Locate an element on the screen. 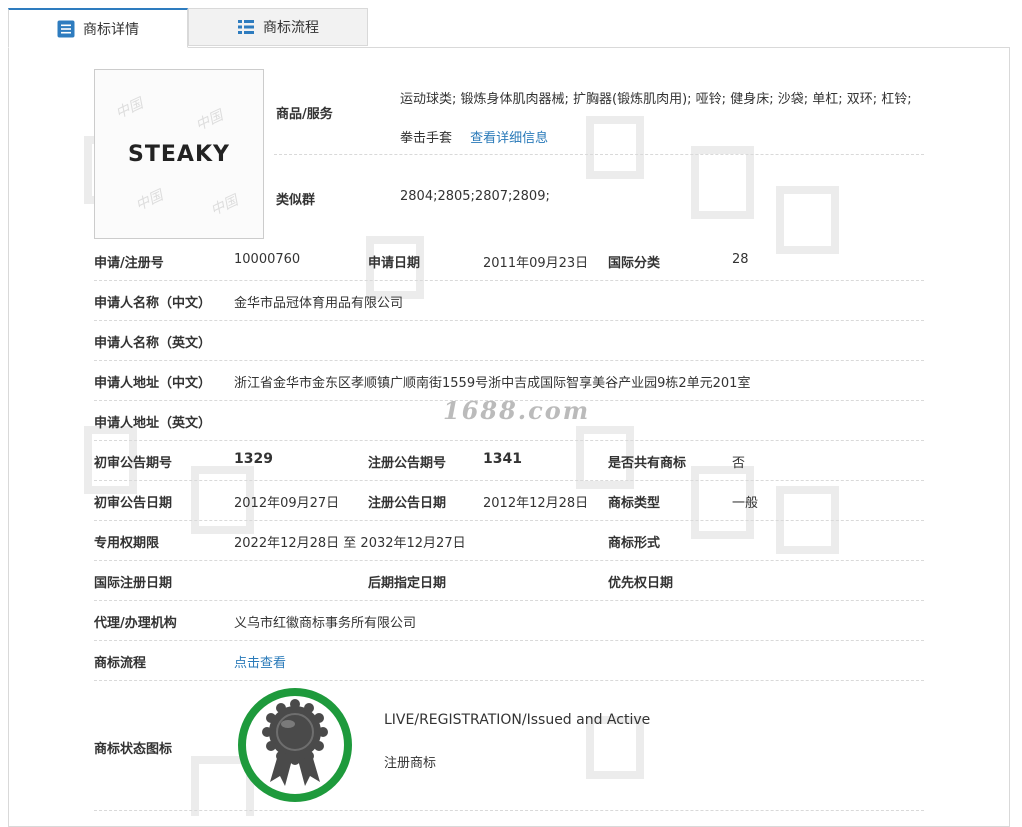 This screenshot has height=827, width=1022. reg-pub-date-value: 2012年12月28日 is located at coordinates (536, 503).